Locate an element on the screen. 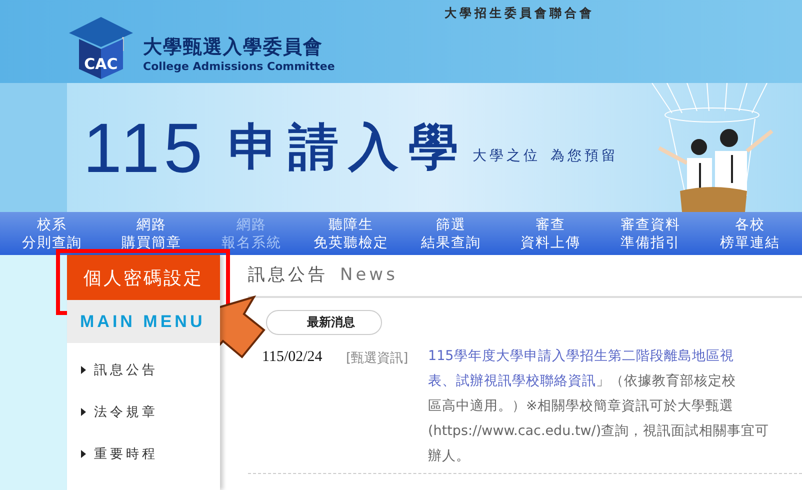 This screenshot has width=802, height=490. password-settings-button: 個人密碼設定 is located at coordinates (143, 277).